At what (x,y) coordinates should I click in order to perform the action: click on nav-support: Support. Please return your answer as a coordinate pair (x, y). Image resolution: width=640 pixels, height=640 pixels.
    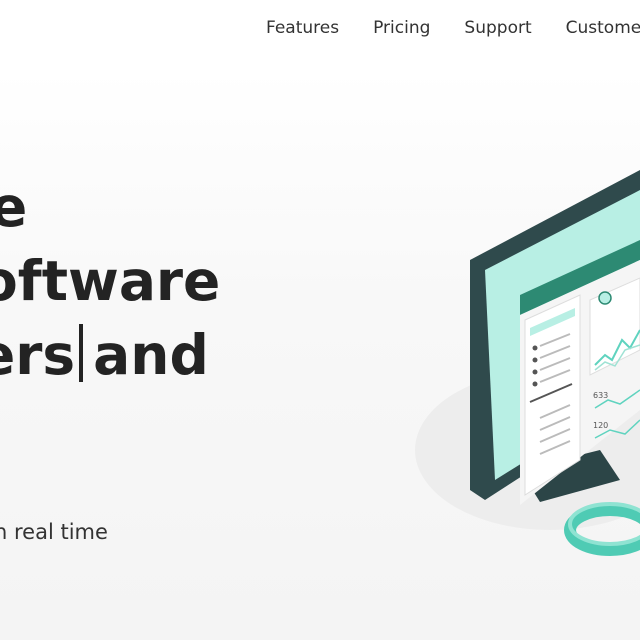
    Looking at the image, I should click on (497, 31).